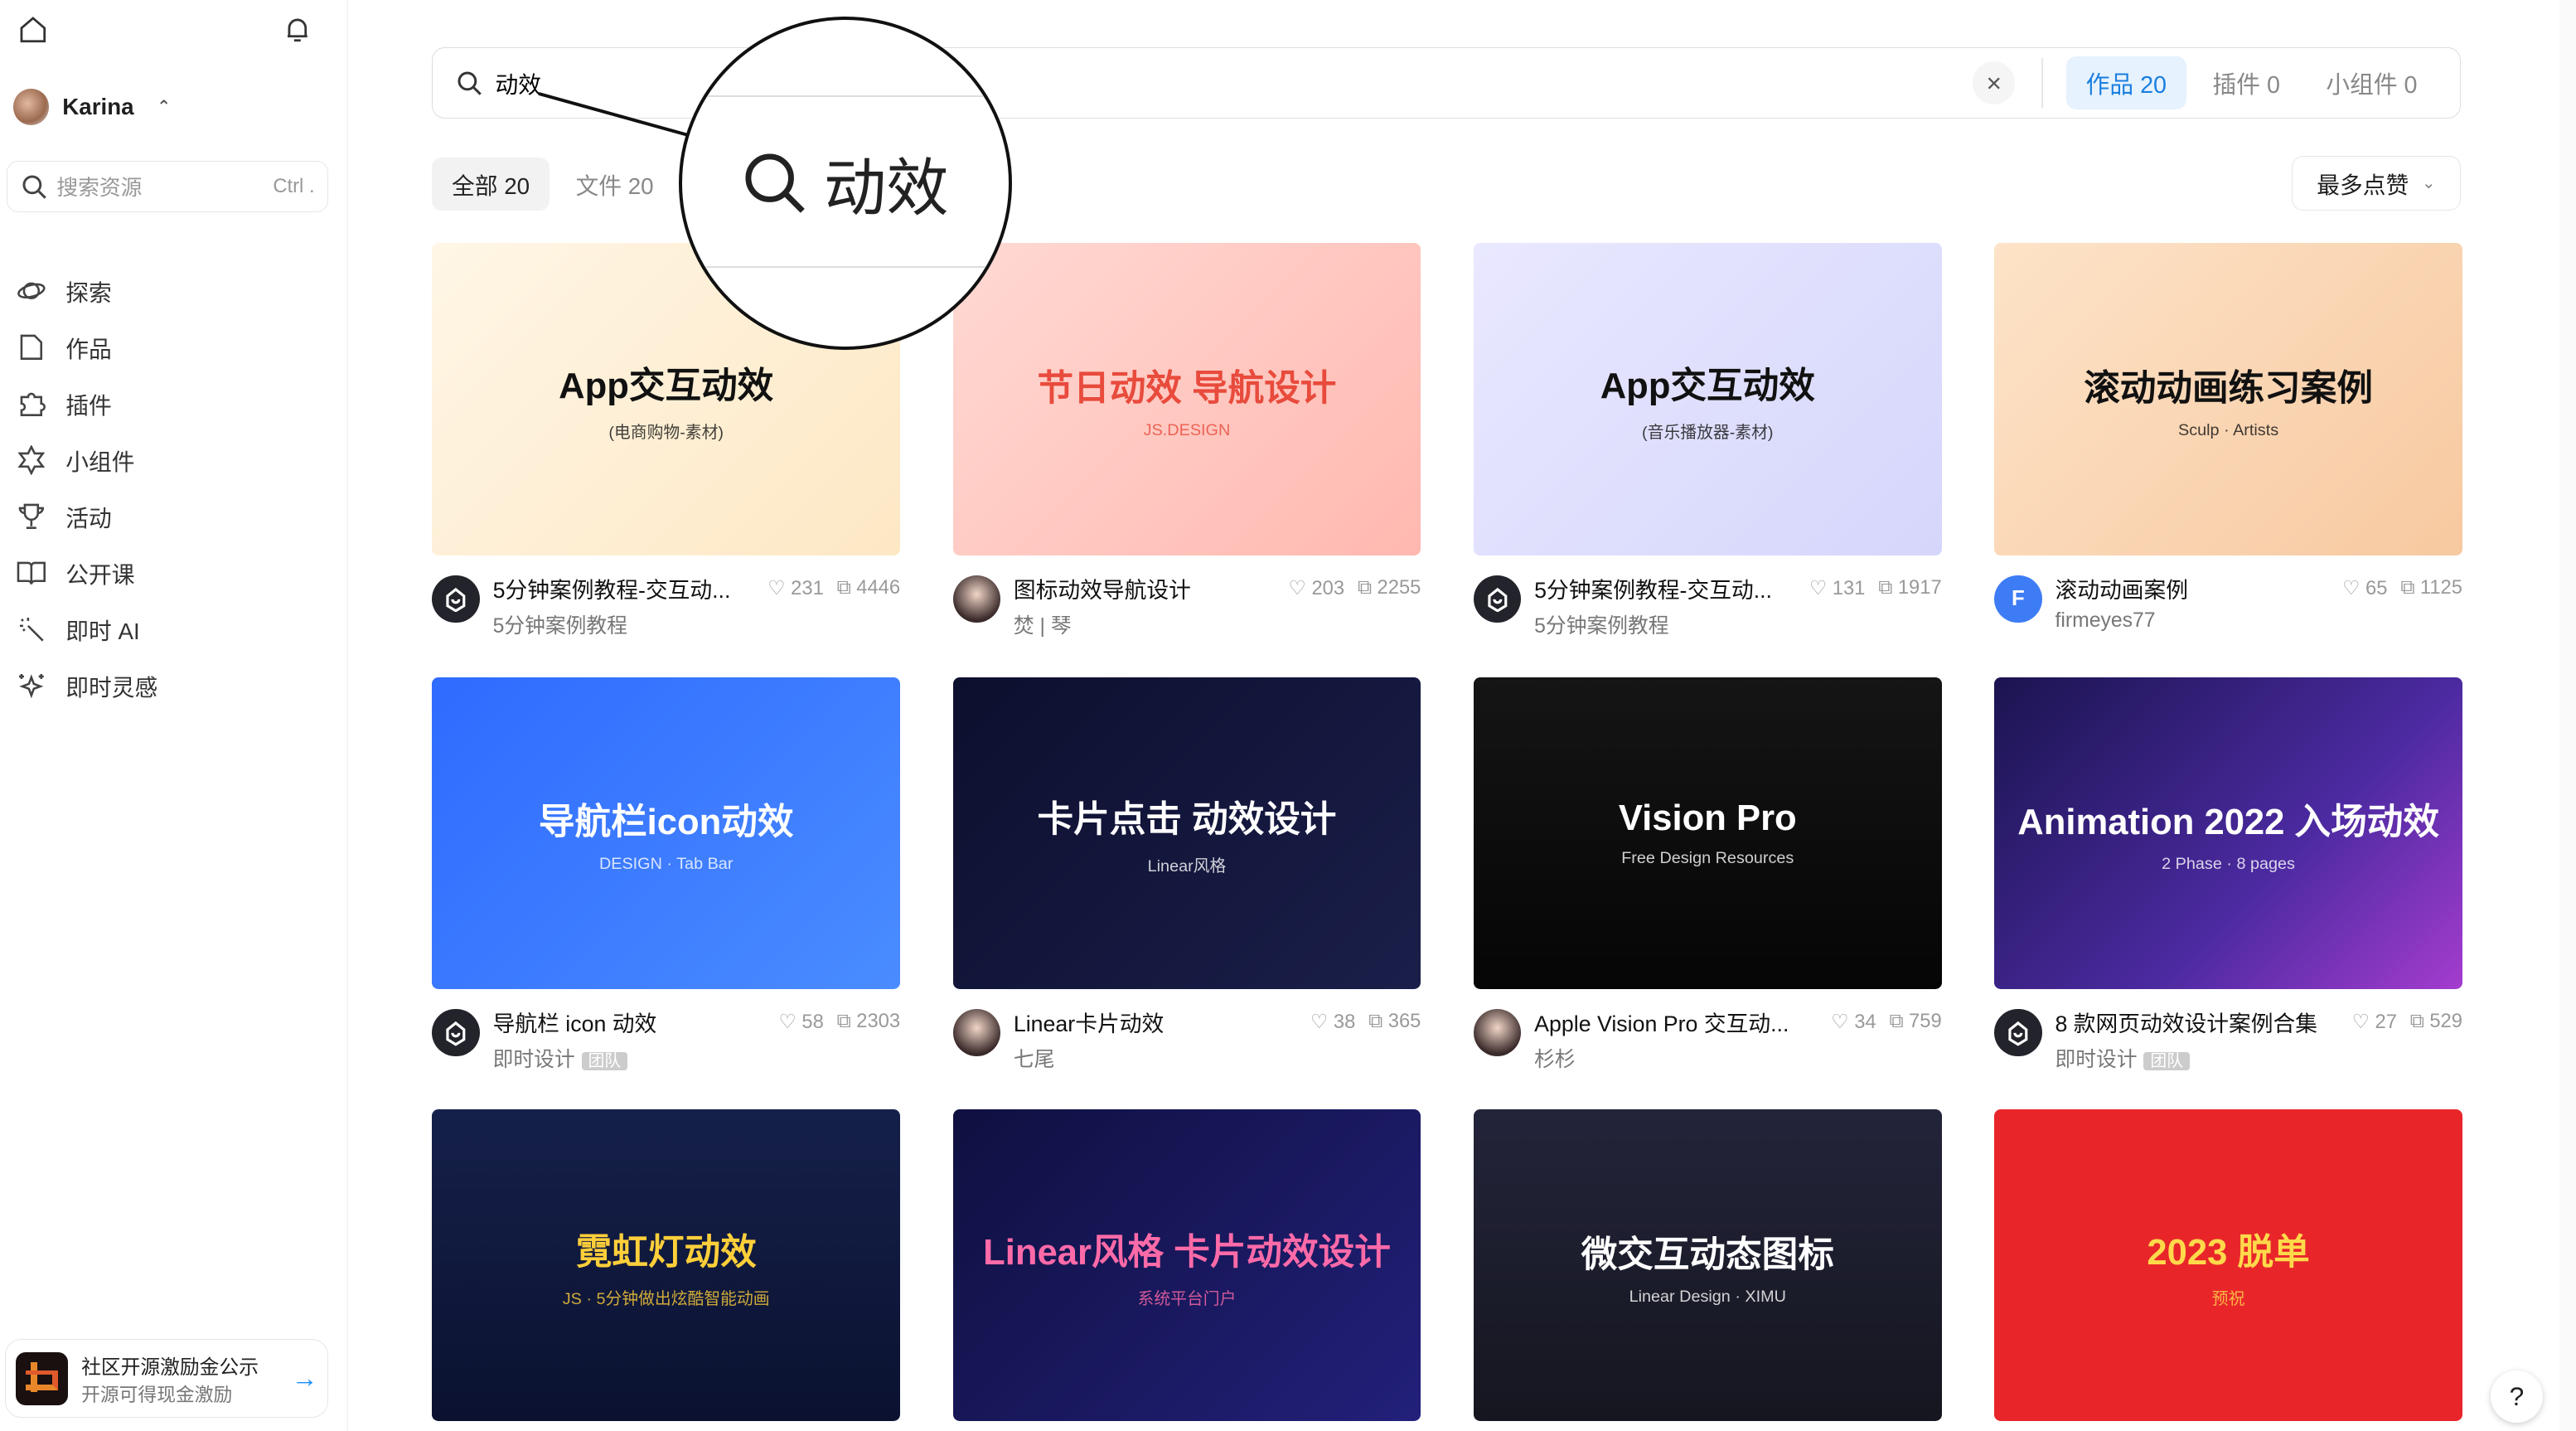 This screenshot has height=1431, width=2576. What do you see at coordinates (42, 1378) in the screenshot?
I see `promo-logo` at bounding box center [42, 1378].